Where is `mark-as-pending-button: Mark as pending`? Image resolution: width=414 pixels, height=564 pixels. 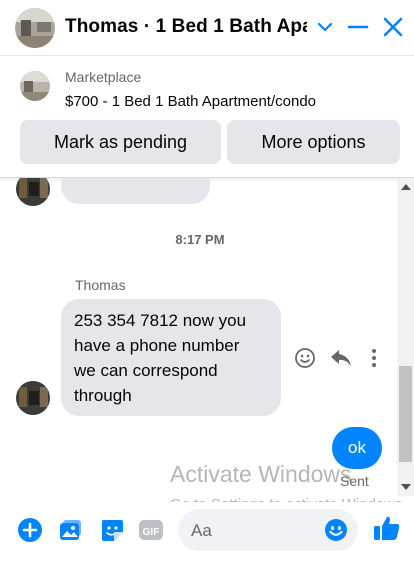
mark-as-pending-button: Mark as pending is located at coordinates (120, 142).